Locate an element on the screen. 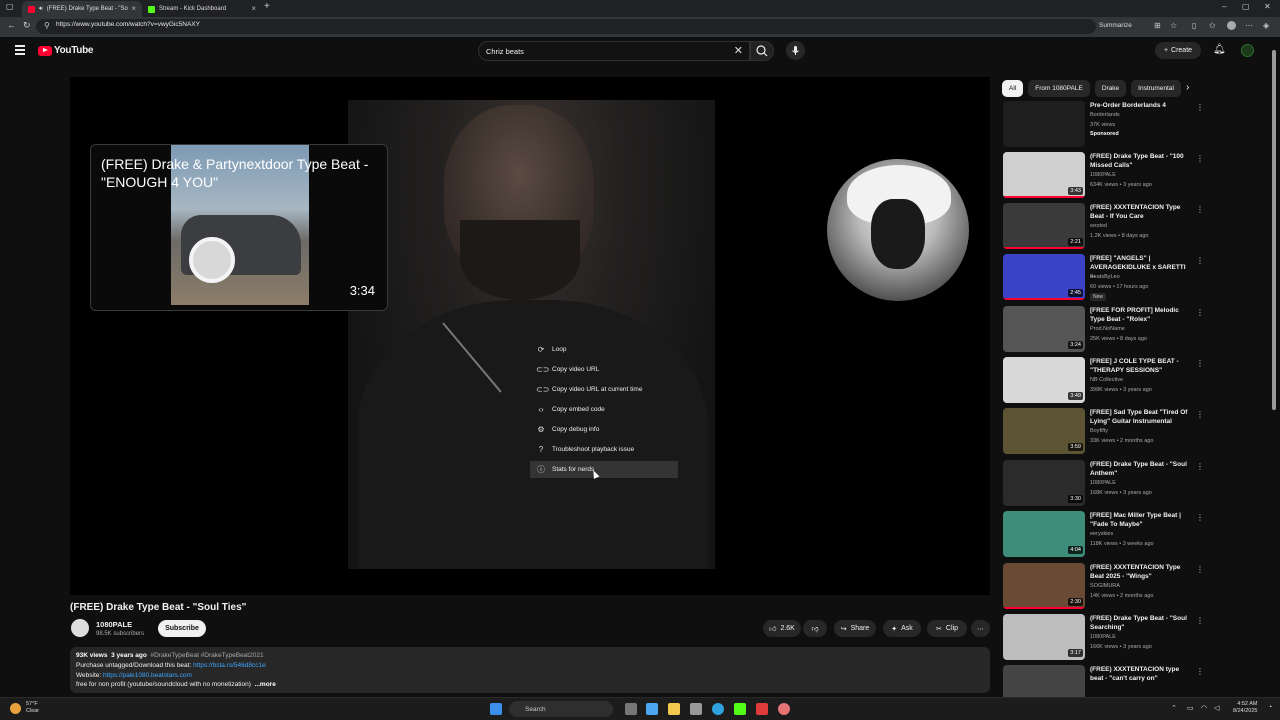 This screenshot has width=1280, height=720. recommendation-thumbnail: 2:21 is located at coordinates (1044, 226).